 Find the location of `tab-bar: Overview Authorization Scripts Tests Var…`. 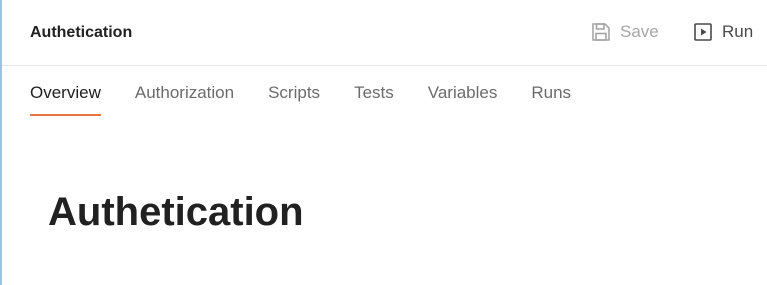

tab-bar: Overview Authorization Scripts Tests Var… is located at coordinates (317, 99).